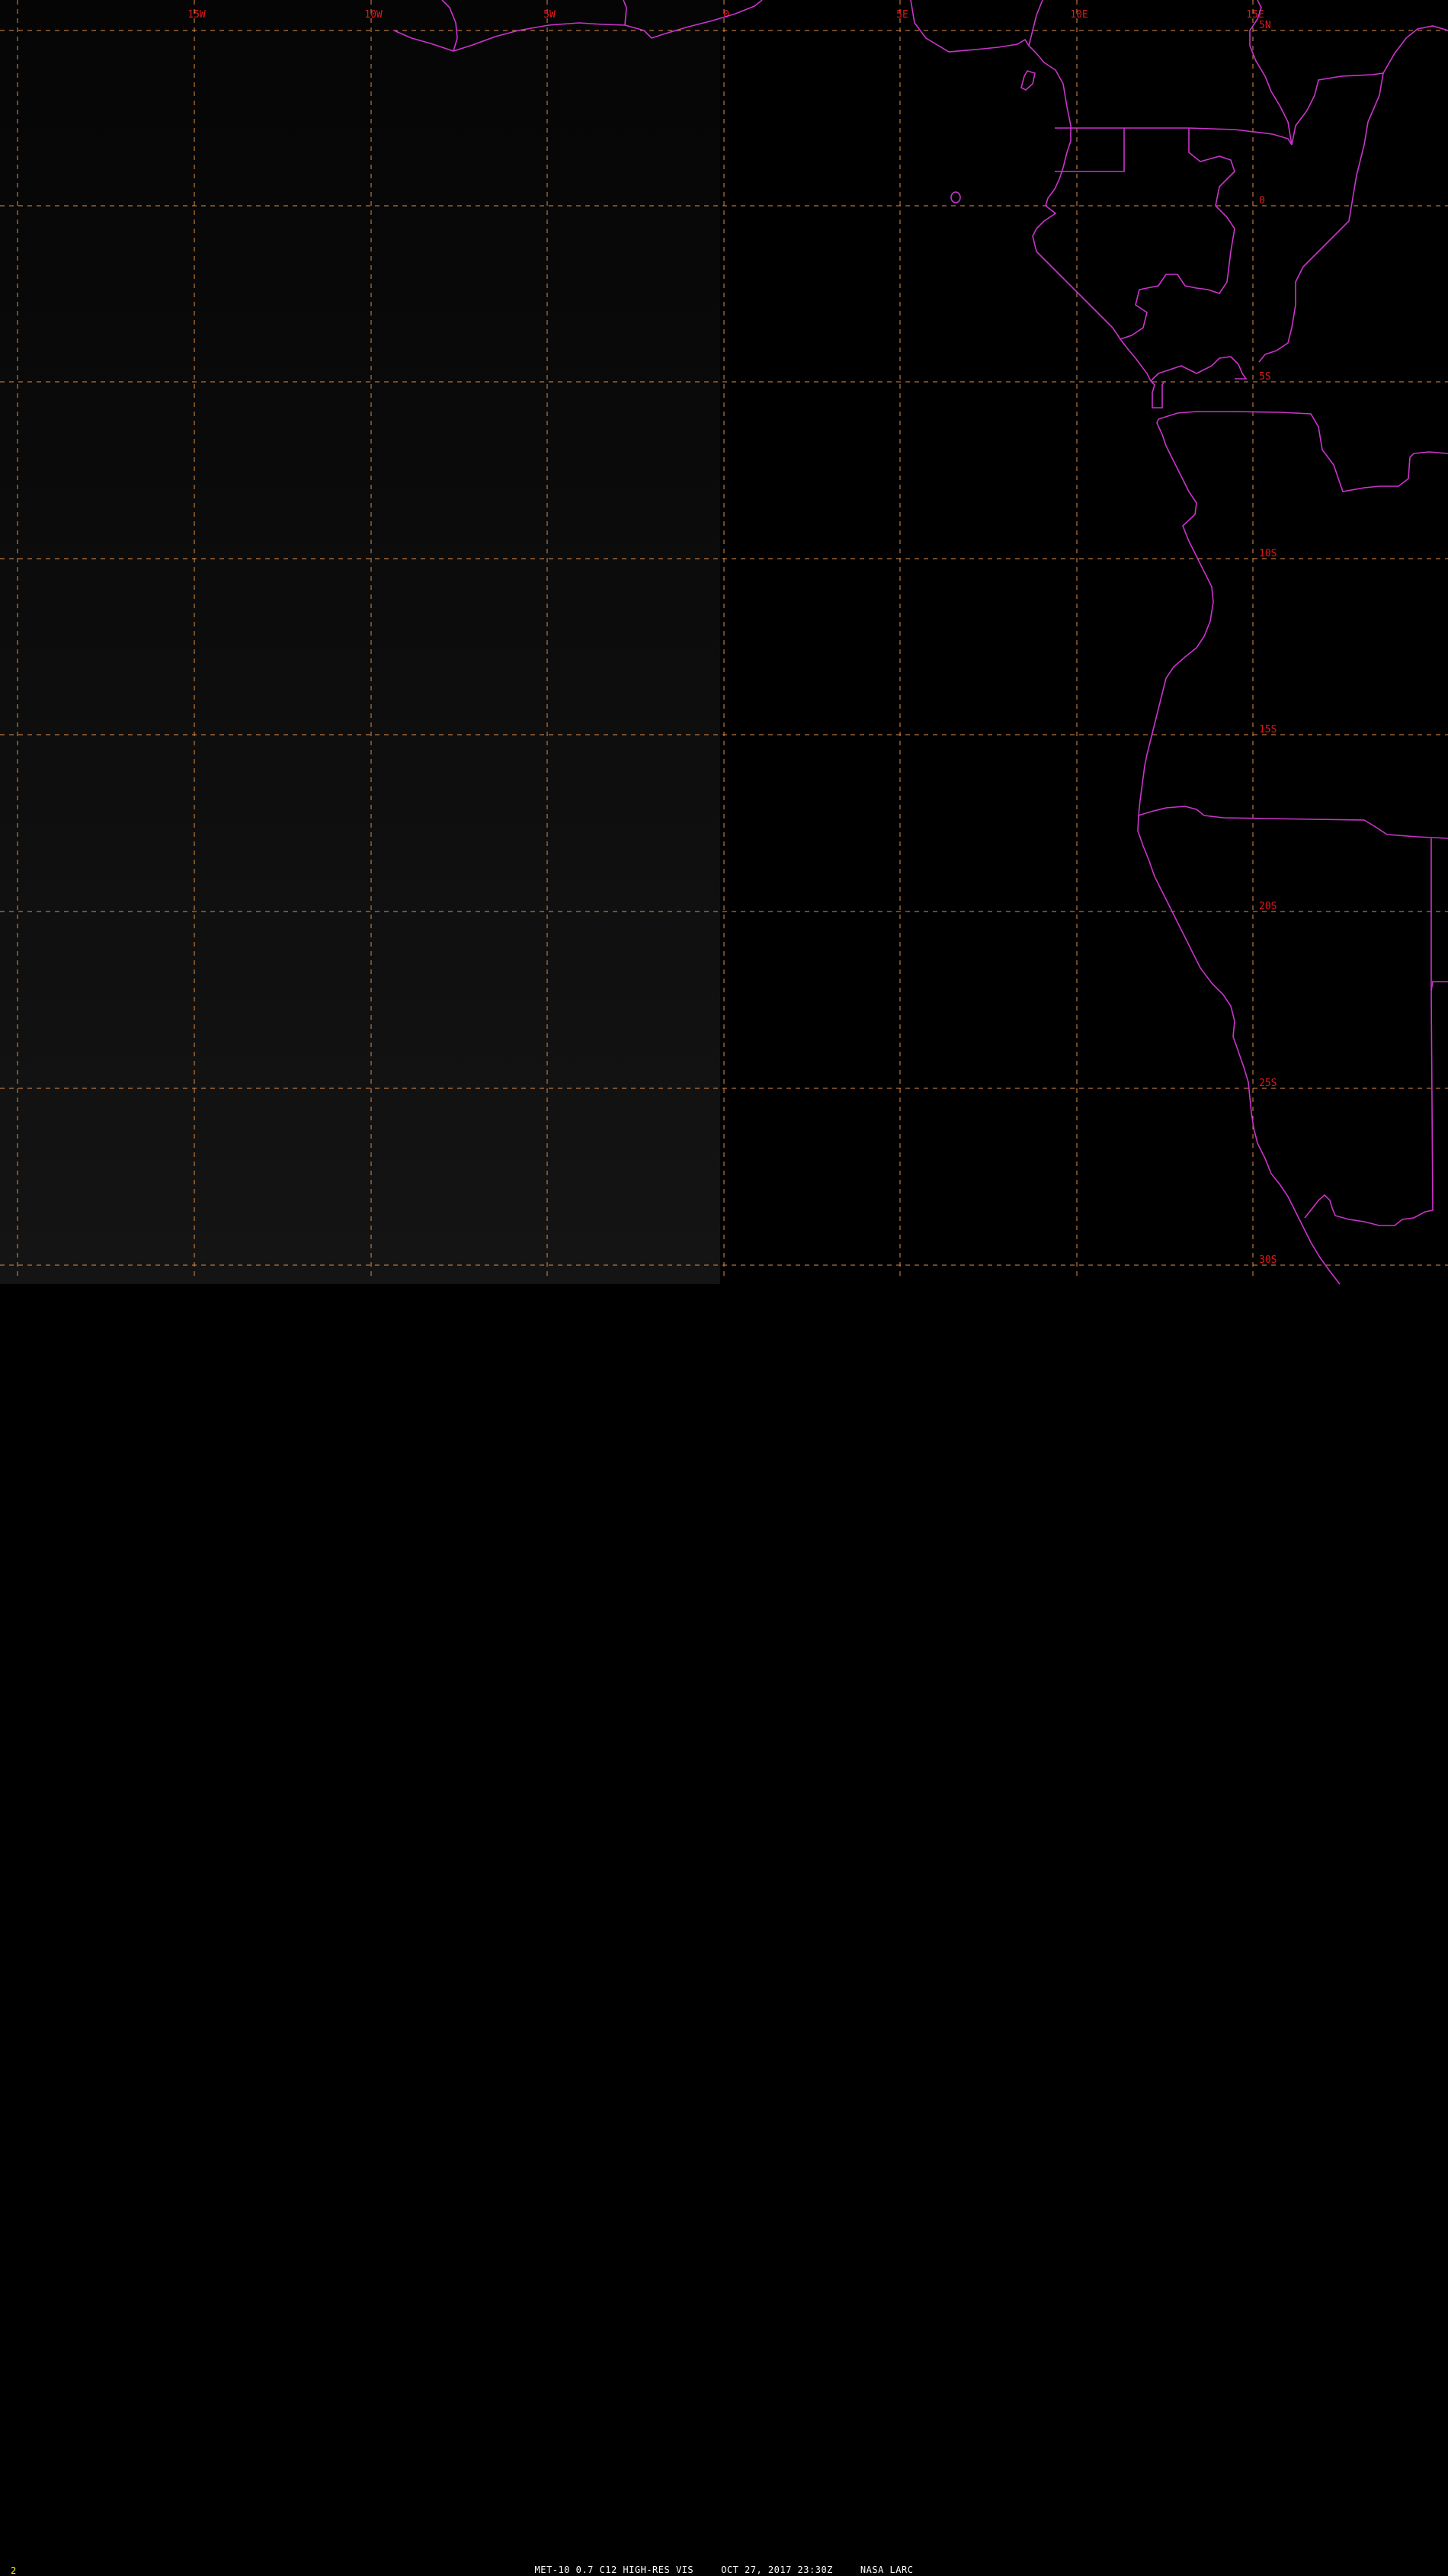 This screenshot has height=2576, width=1448. Describe the element at coordinates (1262, 201) in the screenshot. I see `latitude-label: 0` at that location.